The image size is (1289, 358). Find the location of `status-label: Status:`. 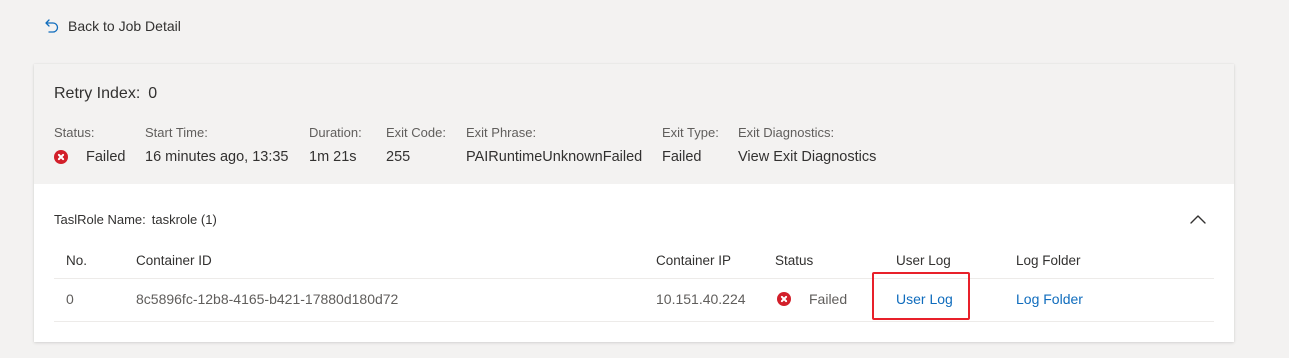

status-label: Status: is located at coordinates (74, 132).